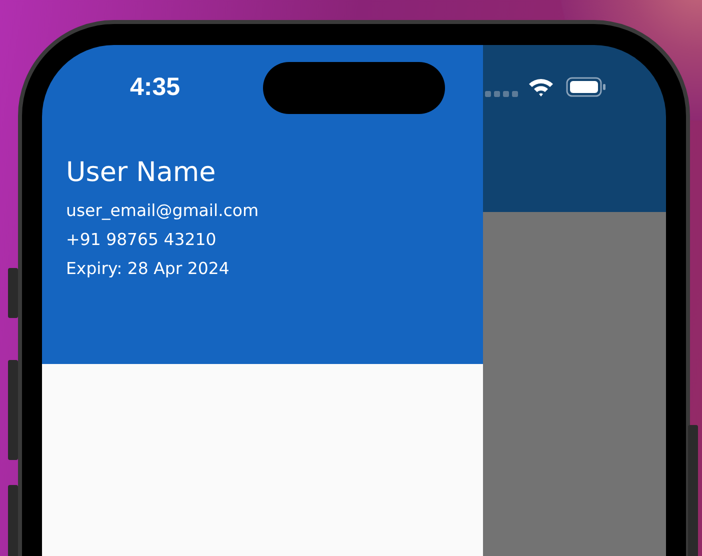 The height and width of the screenshot is (556, 702). Describe the element at coordinates (155, 87) in the screenshot. I see `status-time: 4:35` at that location.